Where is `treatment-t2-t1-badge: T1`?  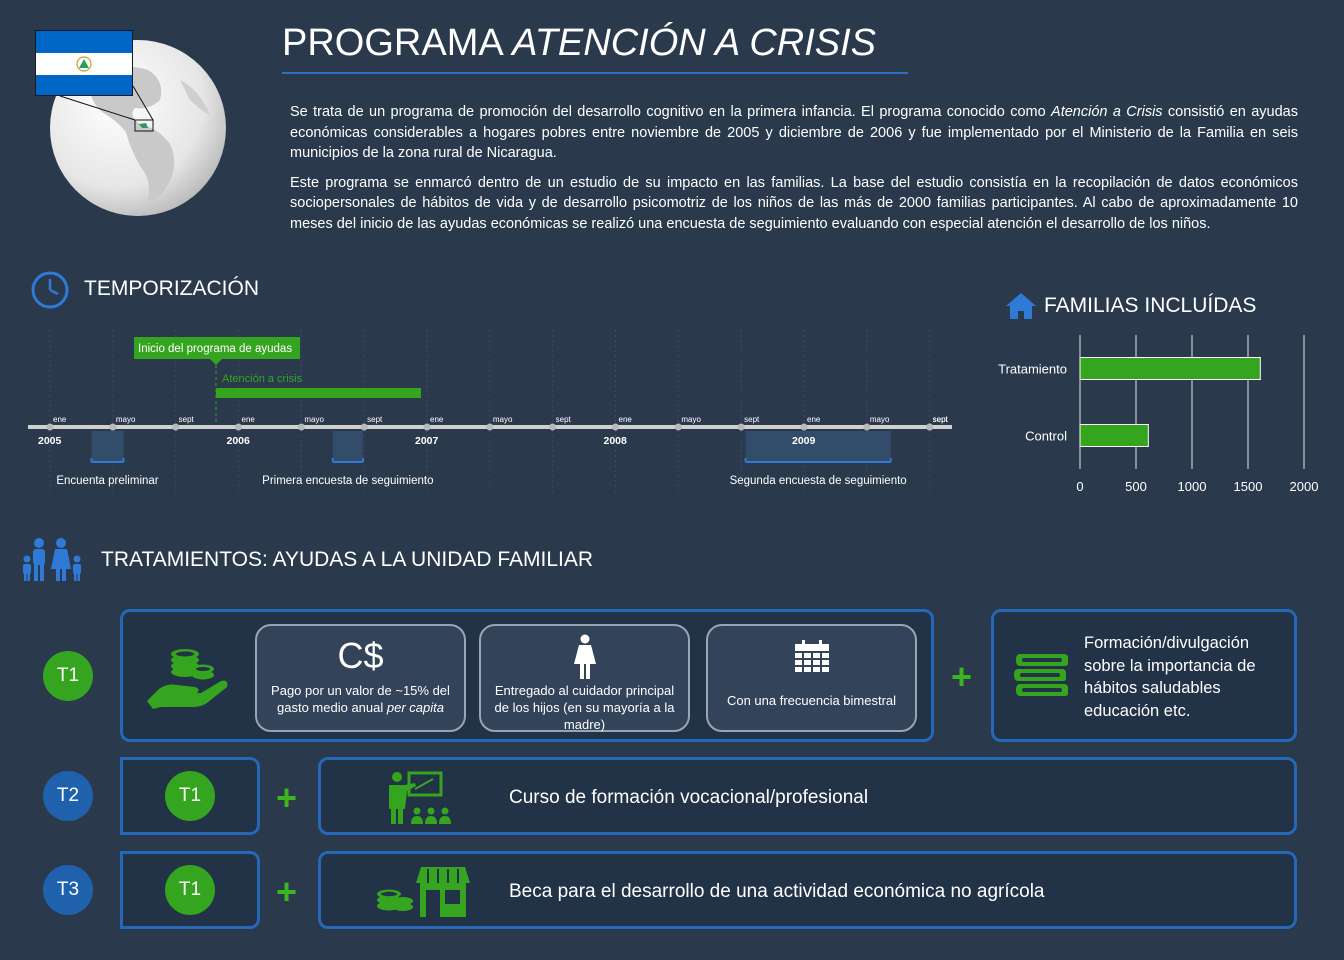
treatment-t2-t1-badge: T1 is located at coordinates (190, 796).